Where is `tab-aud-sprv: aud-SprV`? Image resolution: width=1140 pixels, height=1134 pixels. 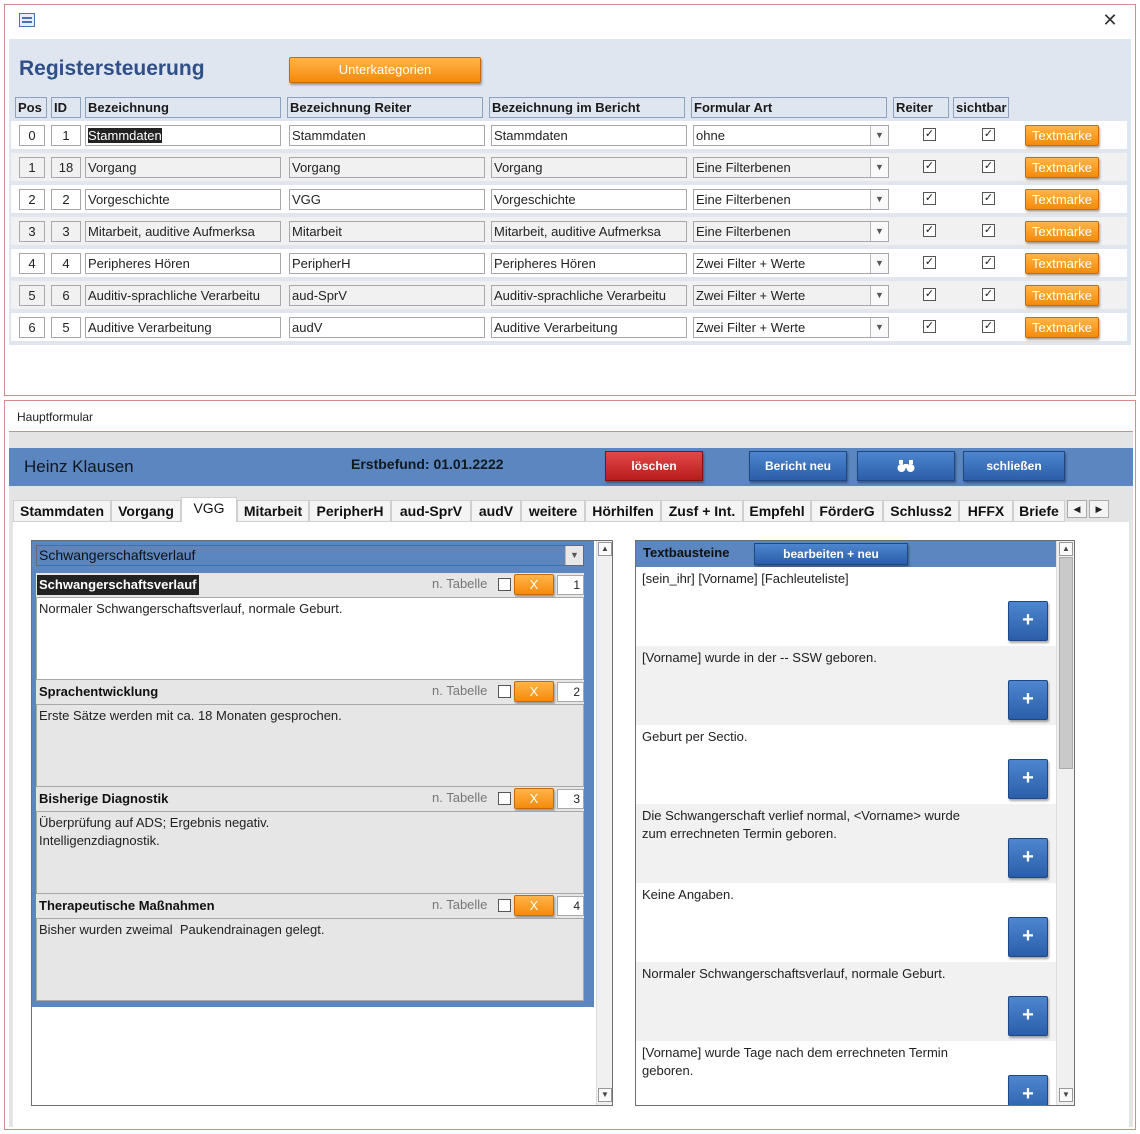 tab-aud-sprv: aud-SprV is located at coordinates (431, 511).